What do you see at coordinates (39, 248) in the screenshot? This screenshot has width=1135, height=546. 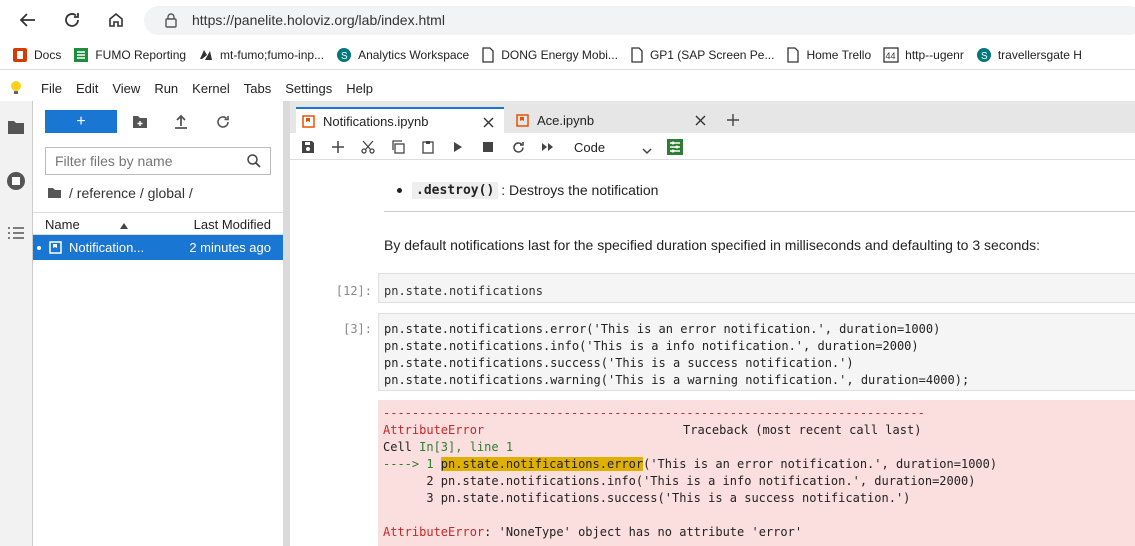 I see `running-dot-icon` at bounding box center [39, 248].